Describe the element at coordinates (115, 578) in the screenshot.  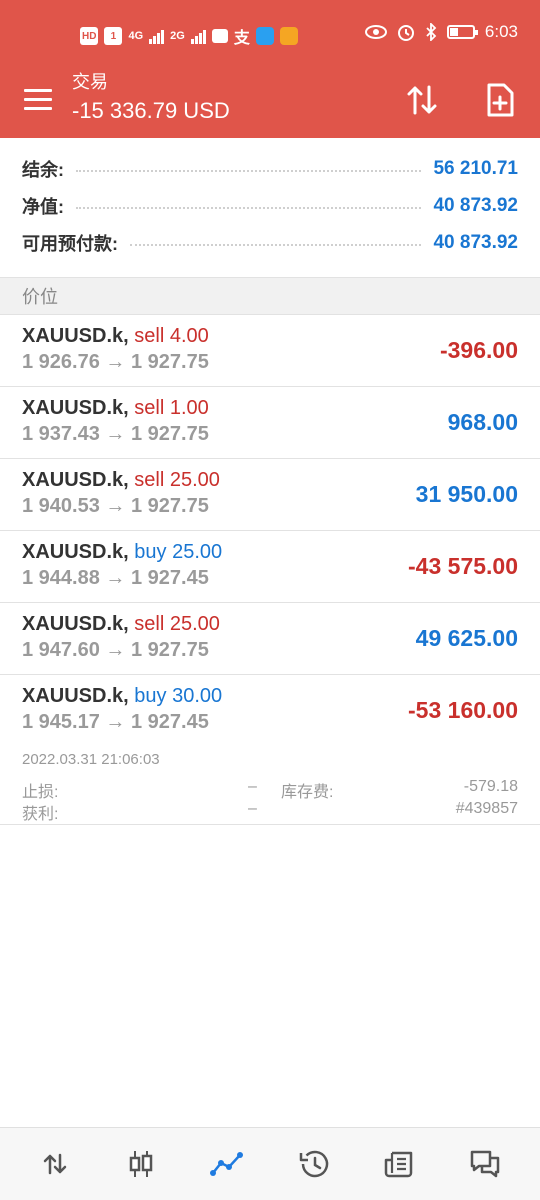
I see `position-prices: 1 944.88 → 1 927.45` at that location.